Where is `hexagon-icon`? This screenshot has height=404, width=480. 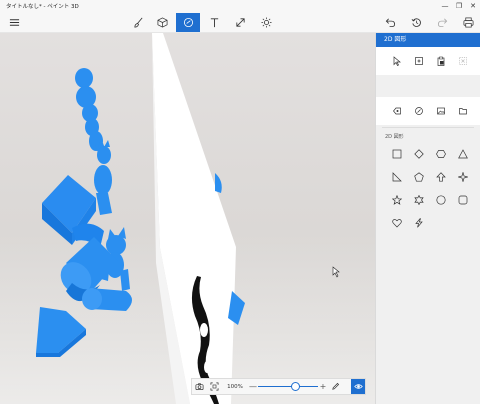
hexagon-icon is located at coordinates (441, 154).